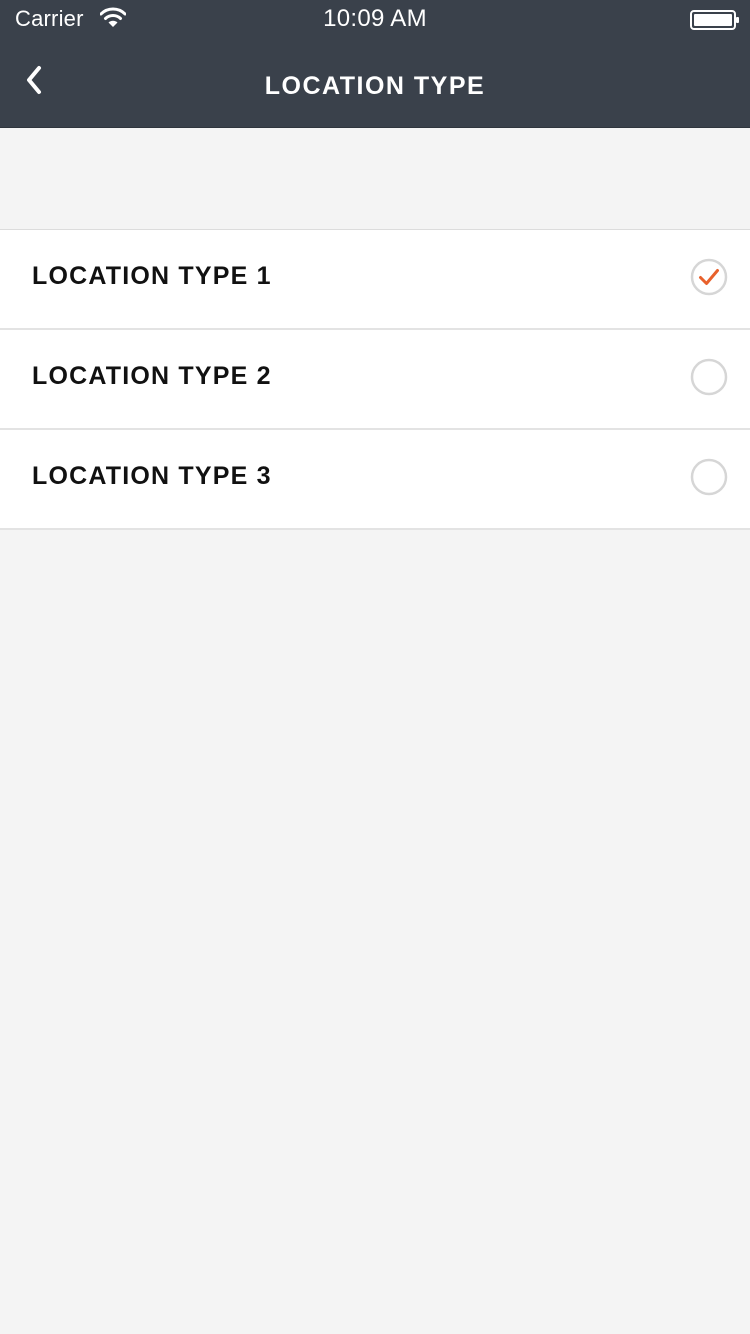  I want to click on list-item-location-type-1: LOCATION TYPE 1, so click(375, 280).